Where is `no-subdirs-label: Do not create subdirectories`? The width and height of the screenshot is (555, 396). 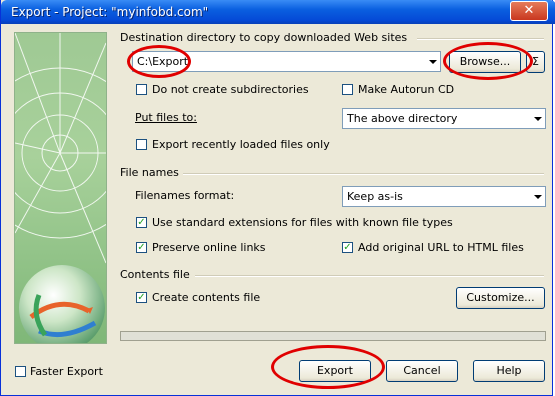 no-subdirs-label: Do not create subdirectories is located at coordinates (230, 89).